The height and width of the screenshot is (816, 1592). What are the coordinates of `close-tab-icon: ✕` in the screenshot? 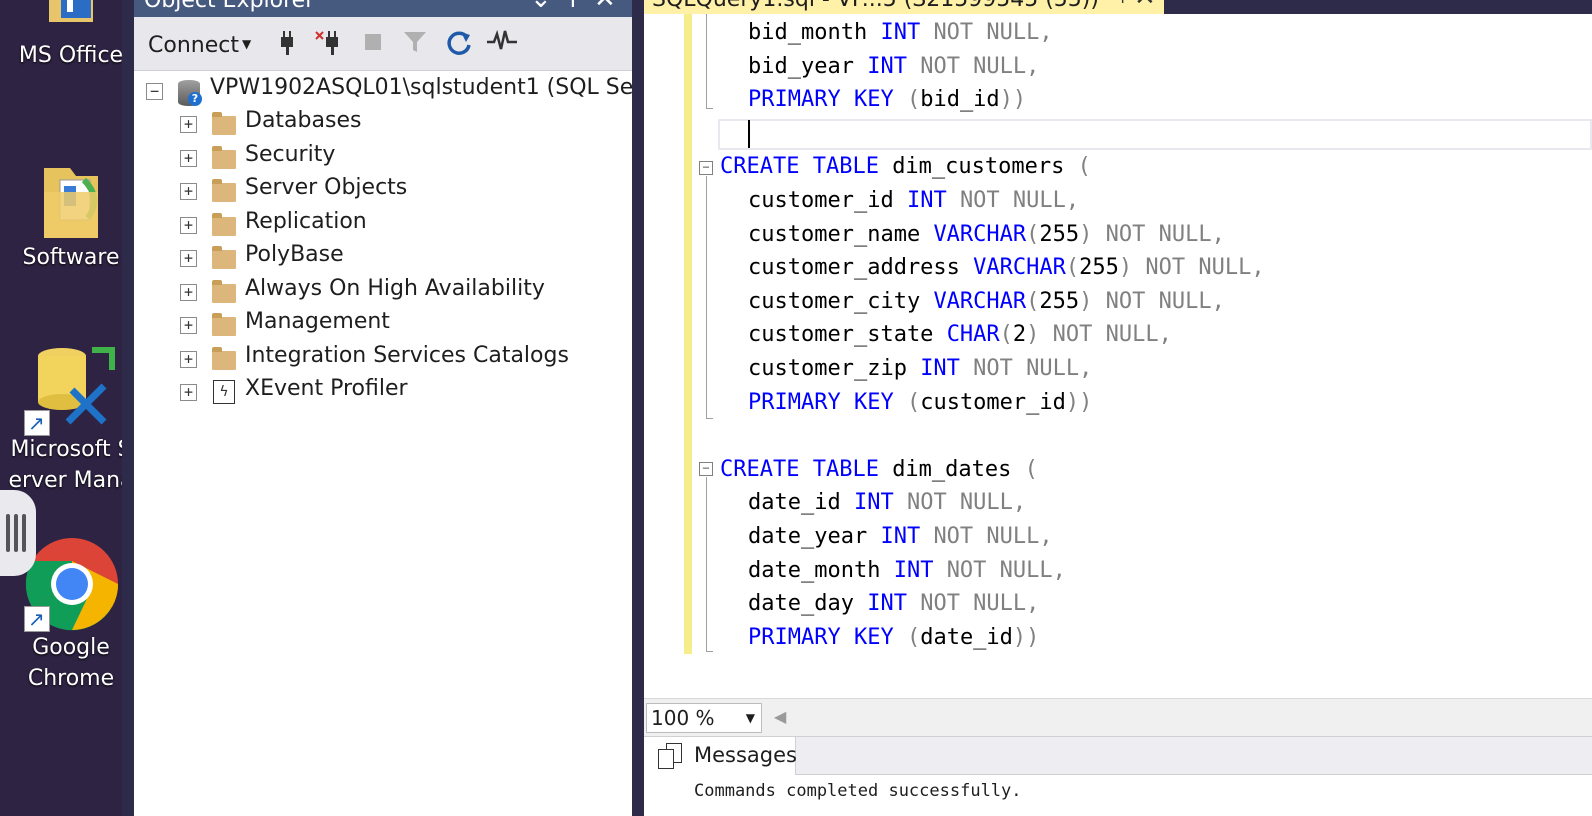 It's located at (1145, 6).